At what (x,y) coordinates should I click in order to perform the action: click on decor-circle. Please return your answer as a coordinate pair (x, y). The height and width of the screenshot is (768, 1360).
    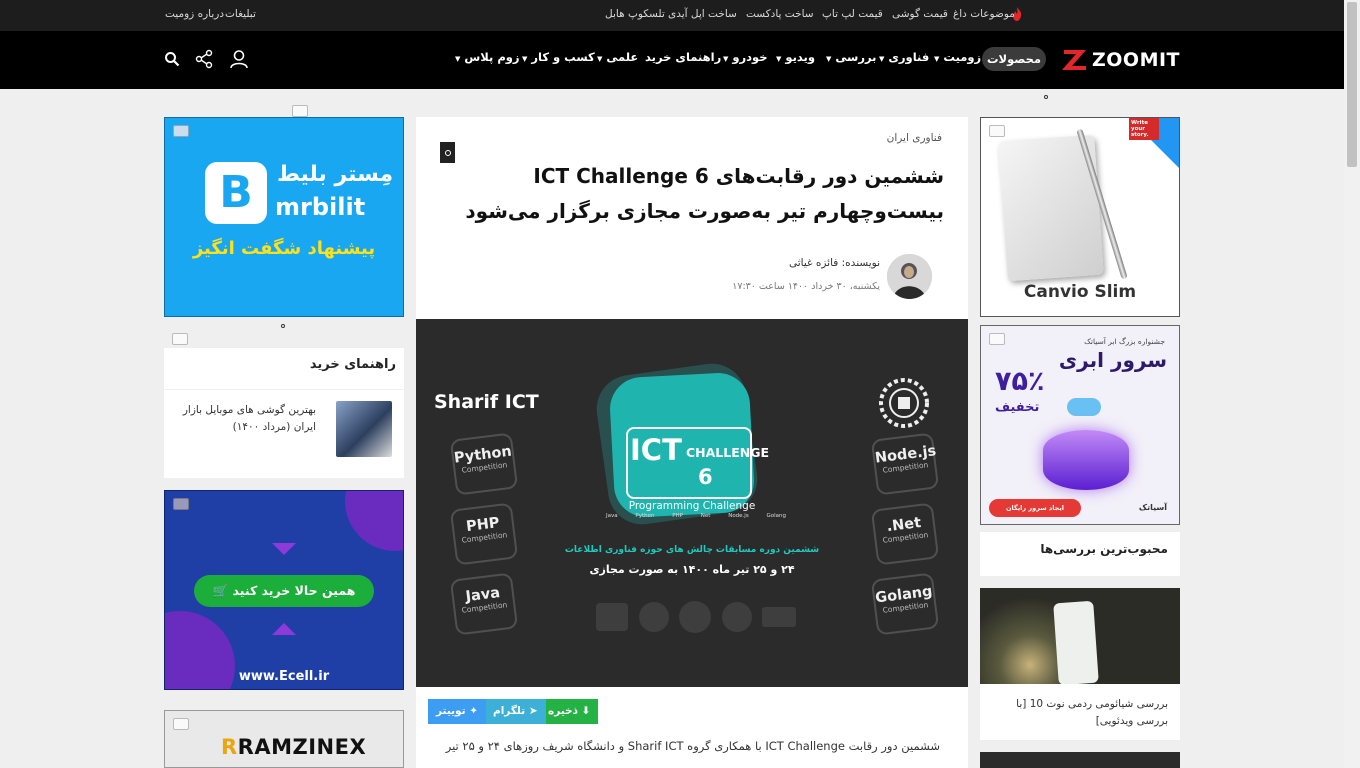
    Looking at the image, I should click on (374, 521).